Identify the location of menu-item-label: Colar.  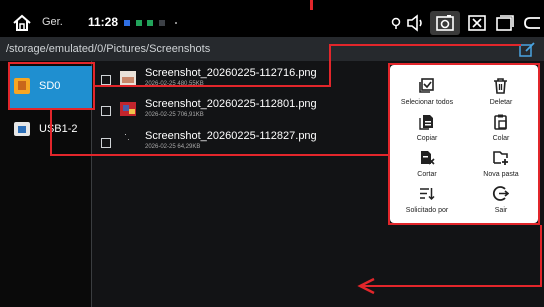
(501, 138).